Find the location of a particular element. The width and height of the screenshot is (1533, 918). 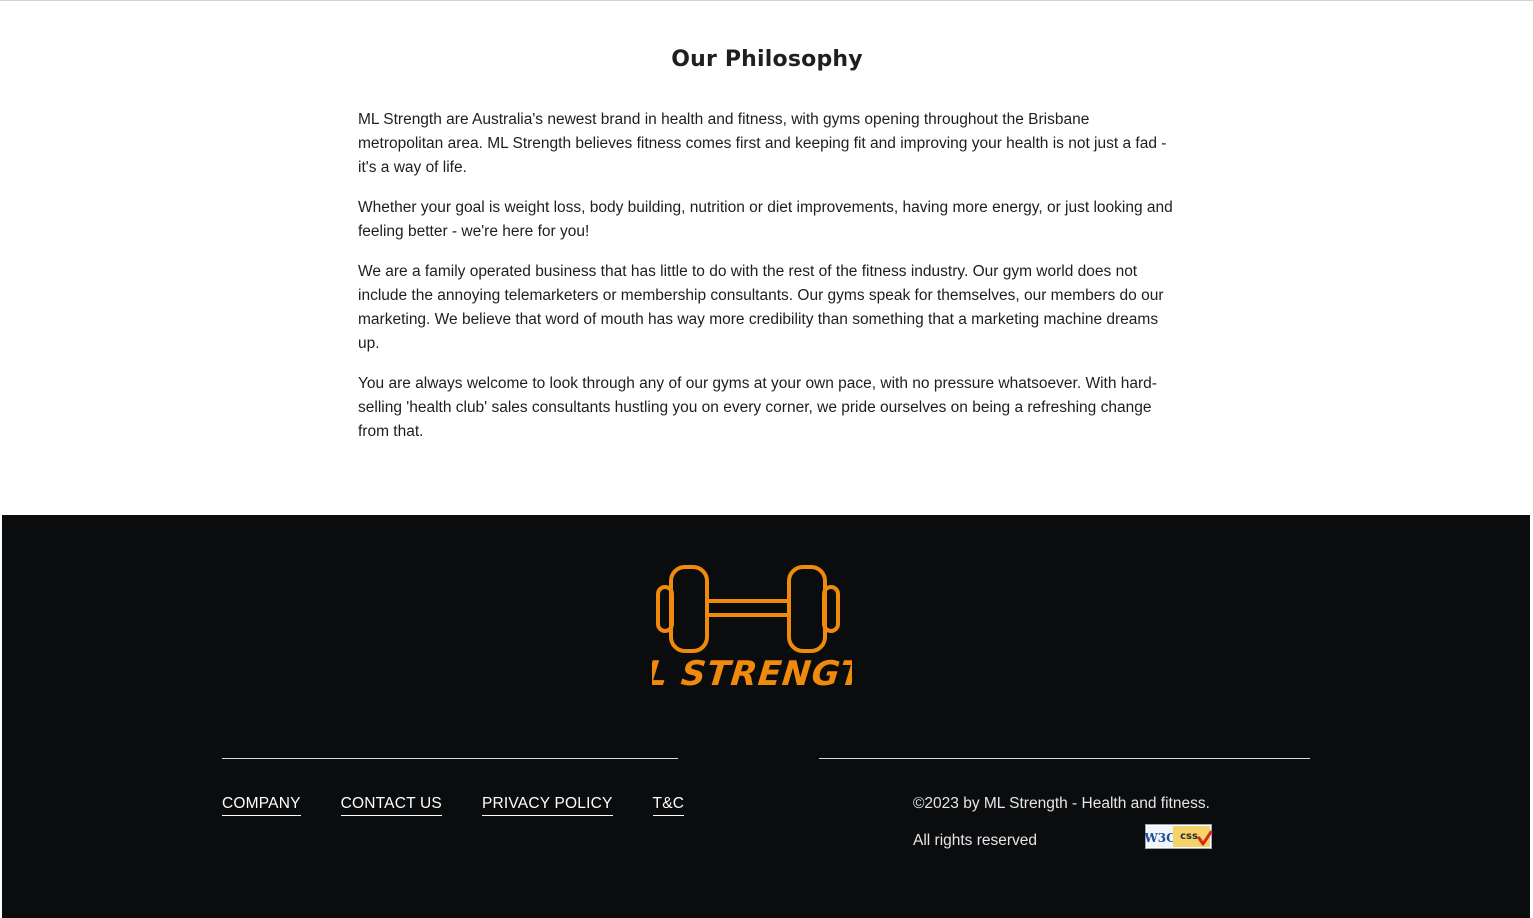

page-title: Our Philosophy is located at coordinates (767, 59).